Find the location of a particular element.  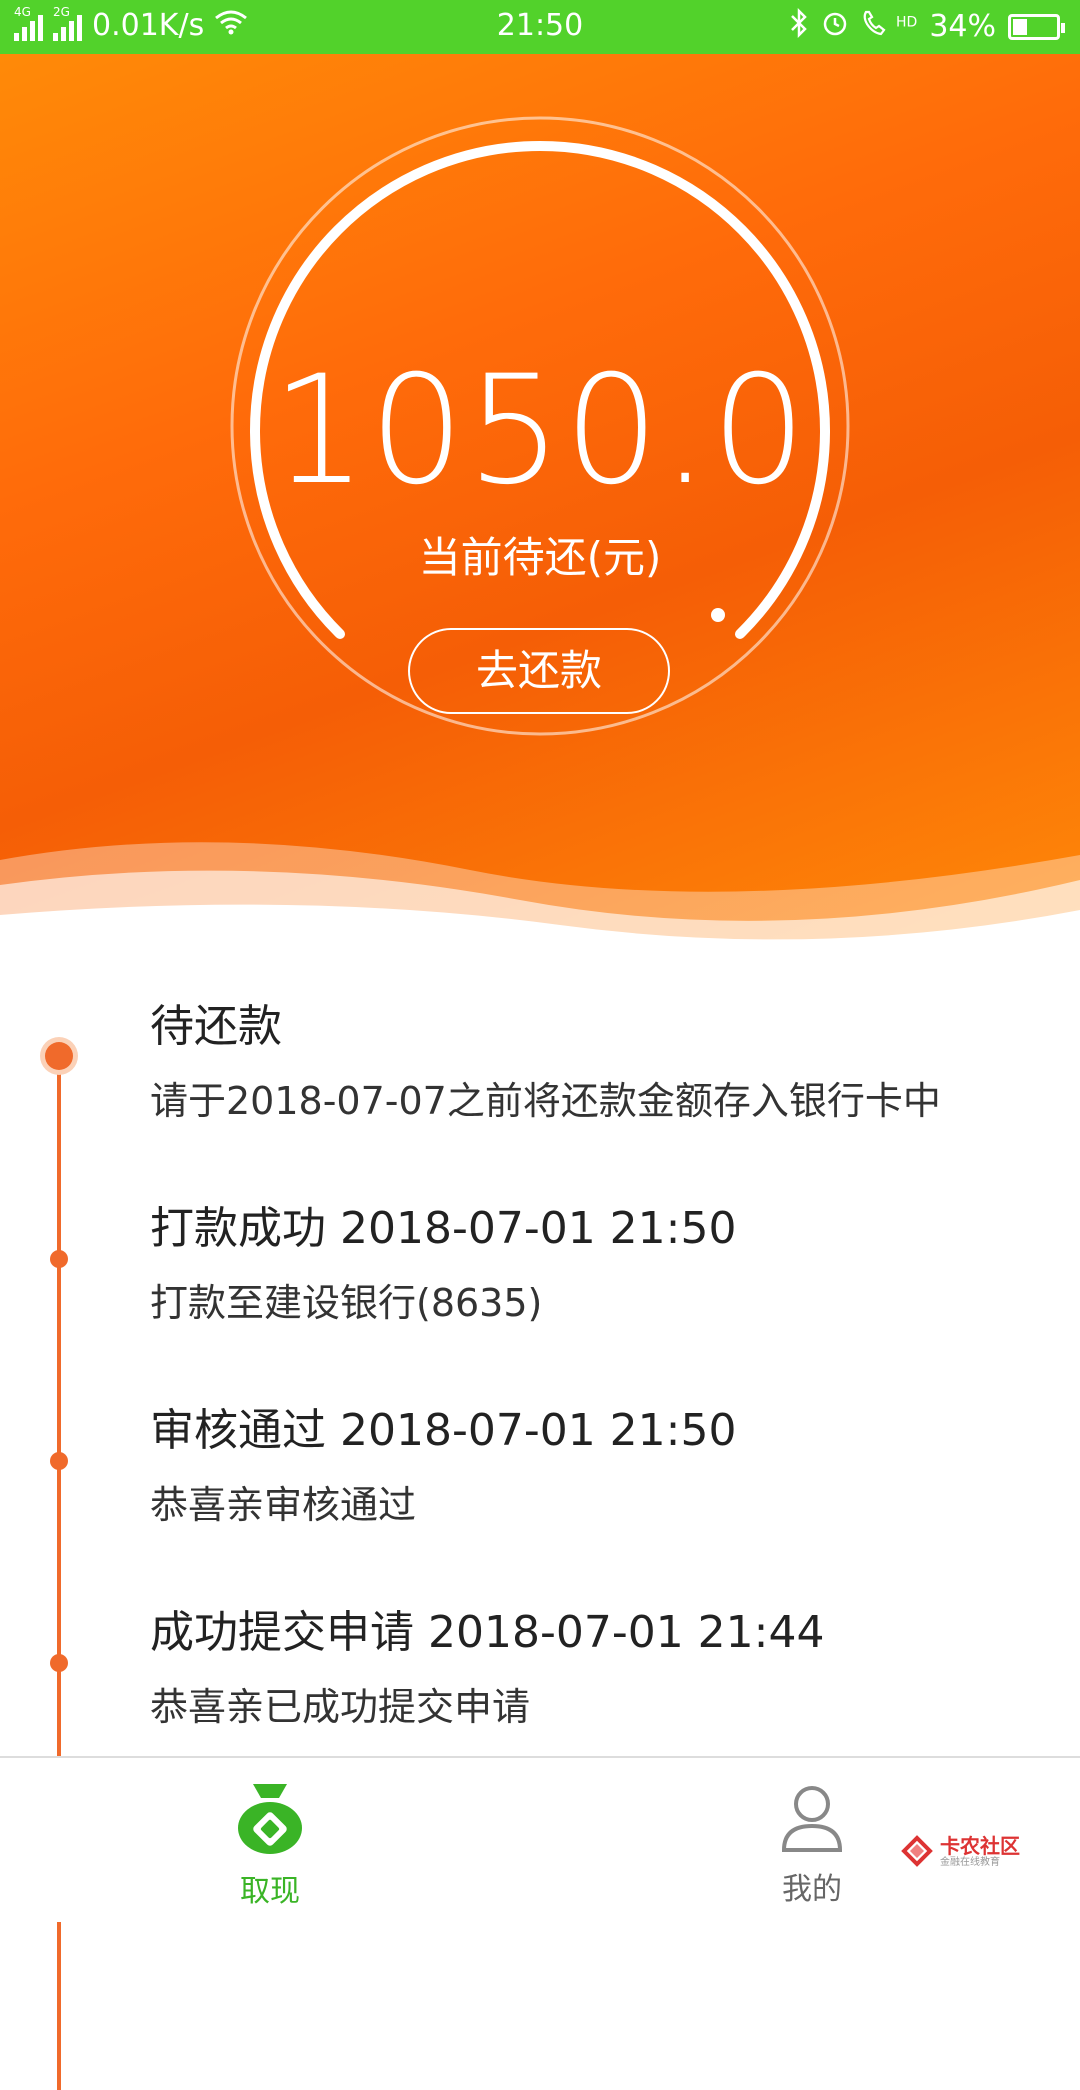

user-profile-icon is located at coordinates (812, 1819).